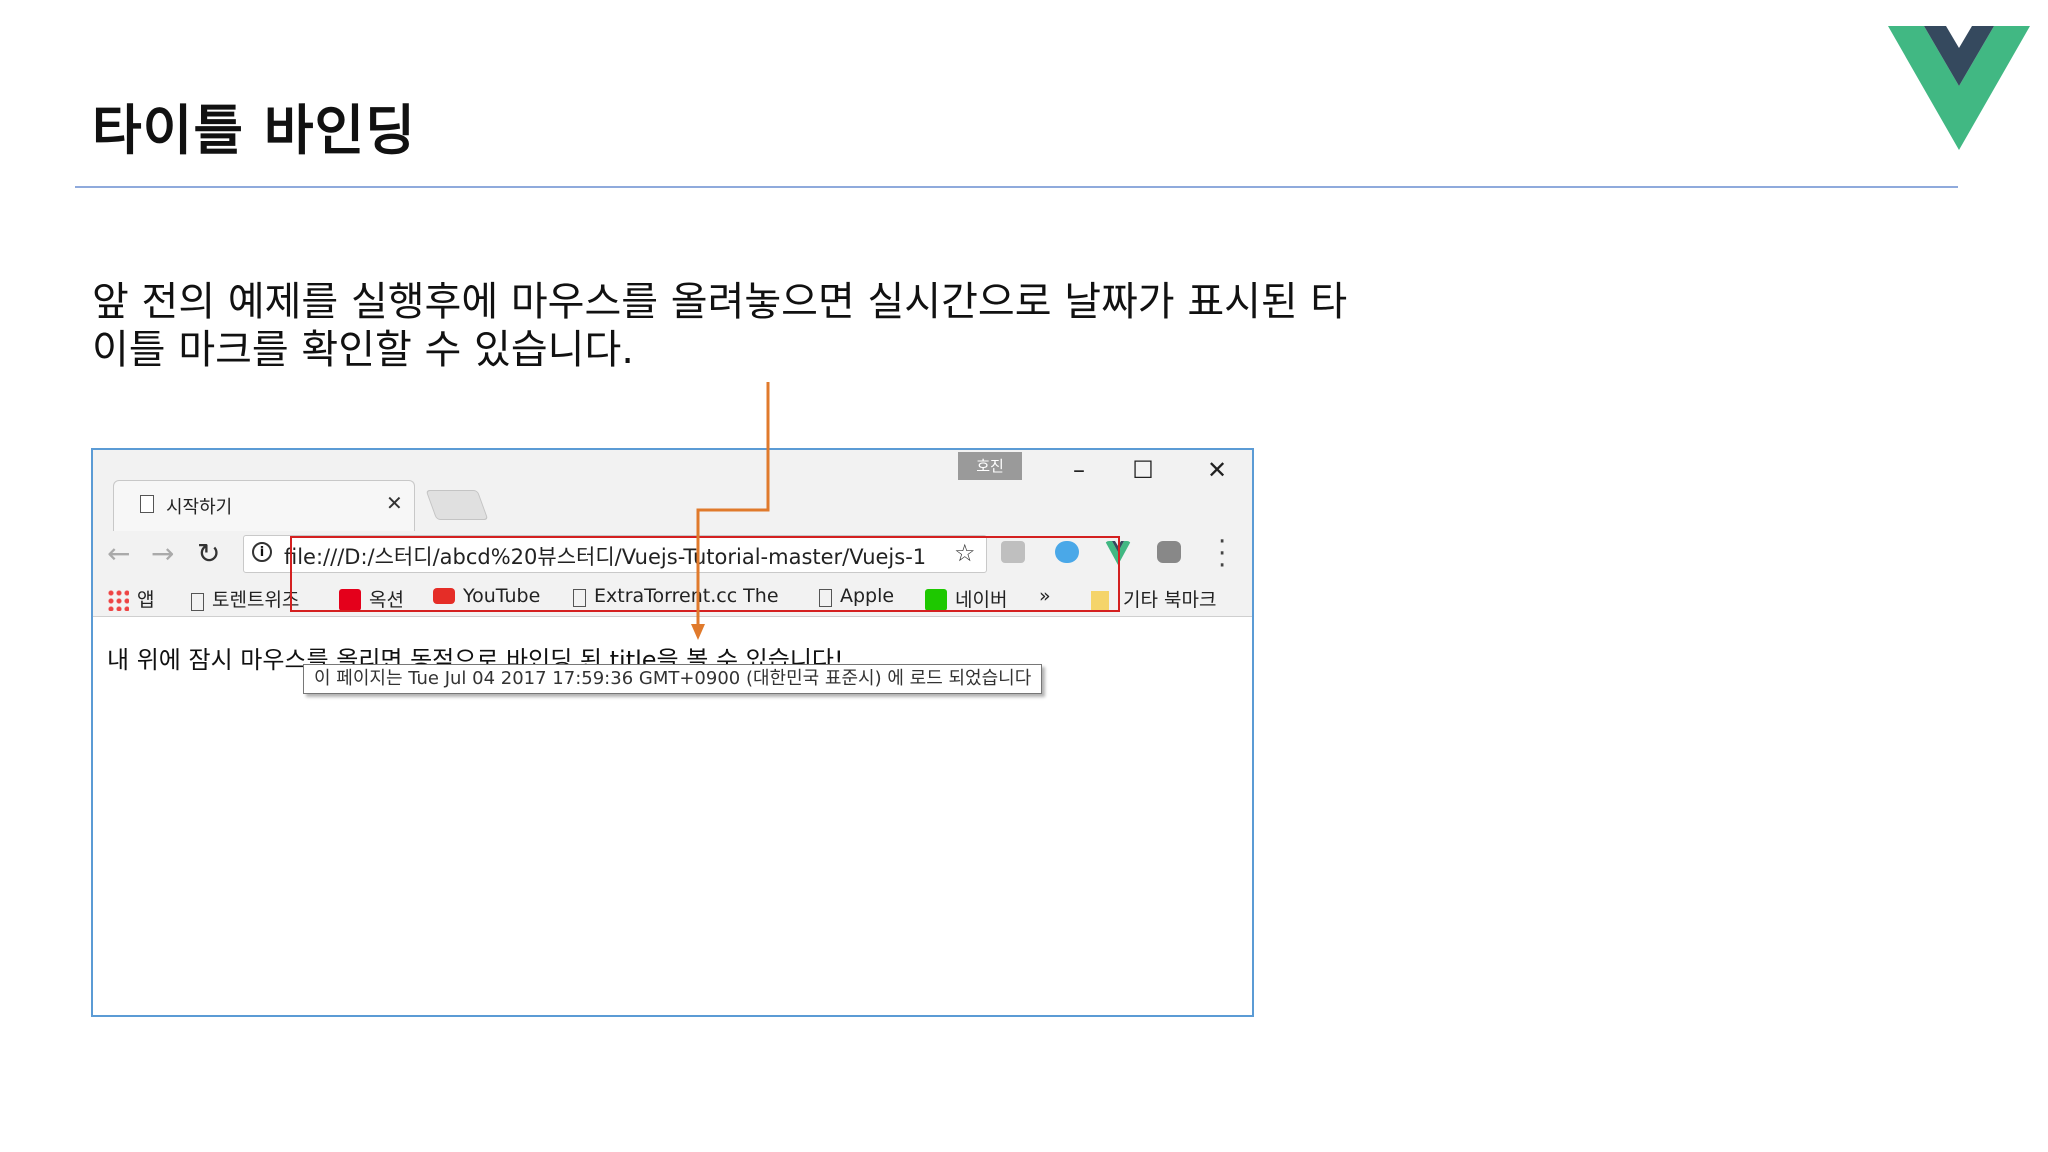 This screenshot has height=1152, width=2048. I want to click on apps-grid-icon, so click(118, 600).